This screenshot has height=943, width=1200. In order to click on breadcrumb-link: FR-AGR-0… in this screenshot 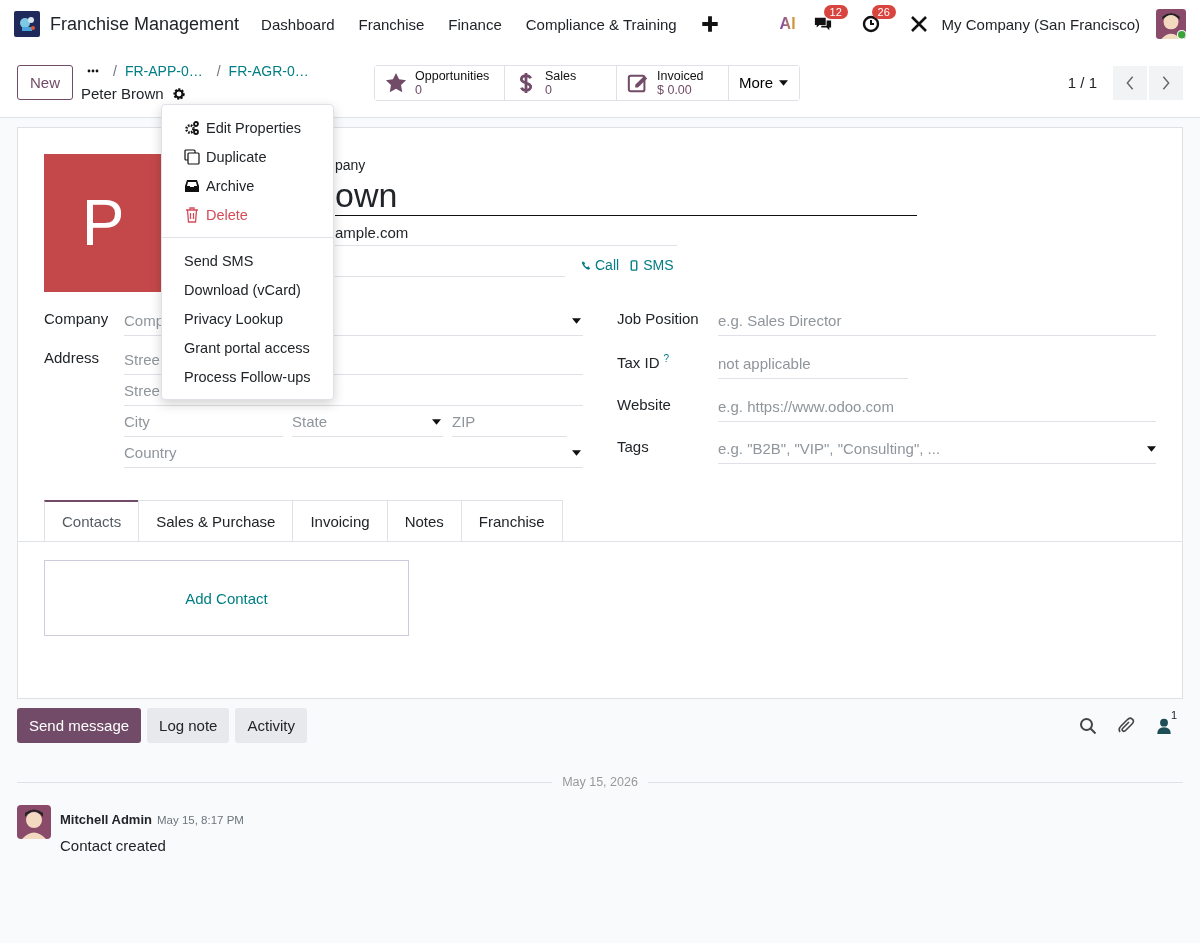, I will do `click(268, 71)`.